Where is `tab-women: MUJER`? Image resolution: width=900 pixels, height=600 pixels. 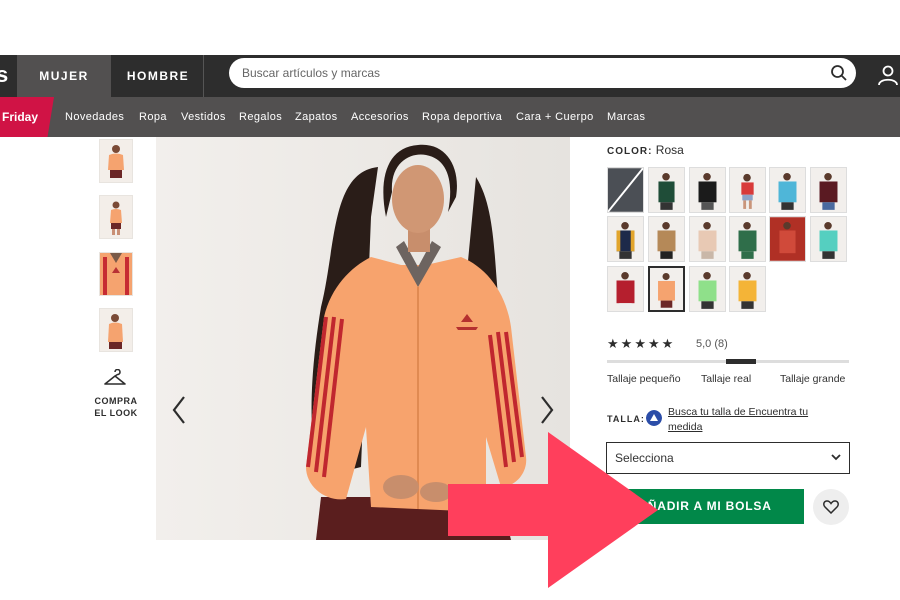
tab-women: MUJER is located at coordinates (64, 76).